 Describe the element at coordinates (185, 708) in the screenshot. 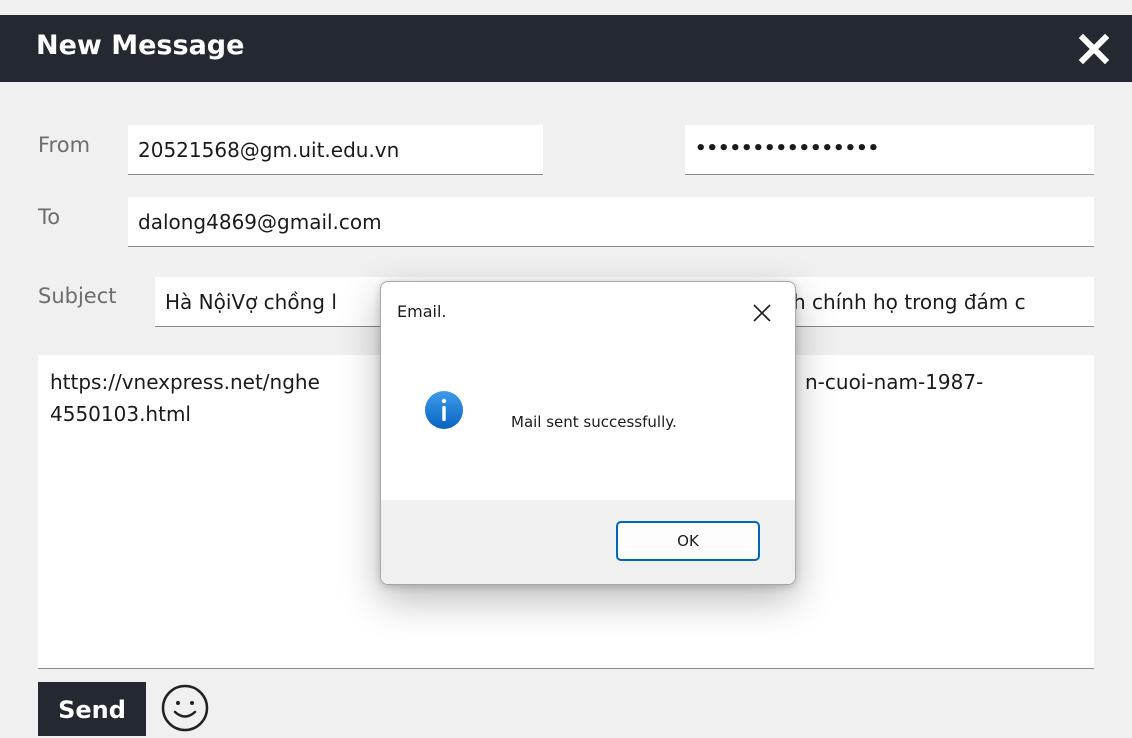

I see `smiley-icon` at that location.